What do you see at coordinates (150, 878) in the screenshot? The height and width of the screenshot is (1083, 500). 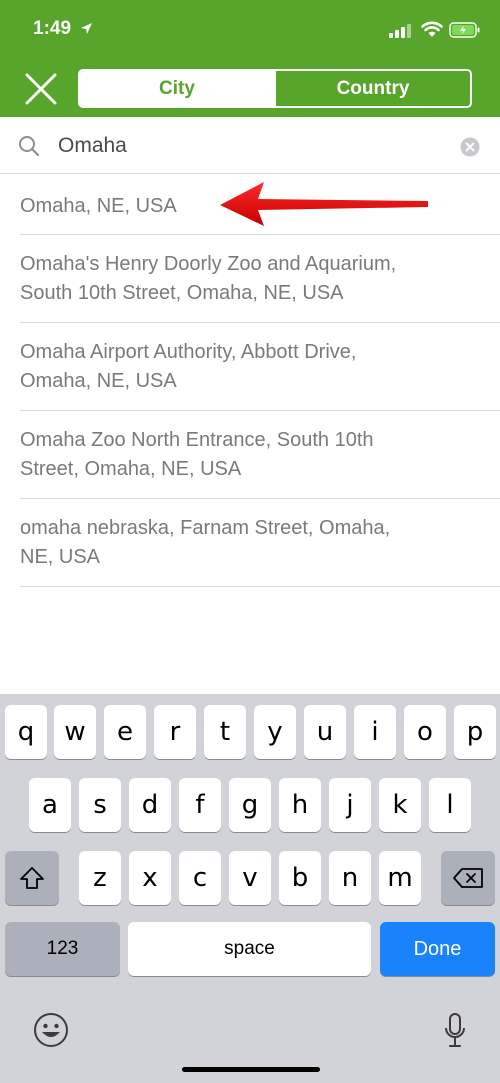 I see `key: x` at bounding box center [150, 878].